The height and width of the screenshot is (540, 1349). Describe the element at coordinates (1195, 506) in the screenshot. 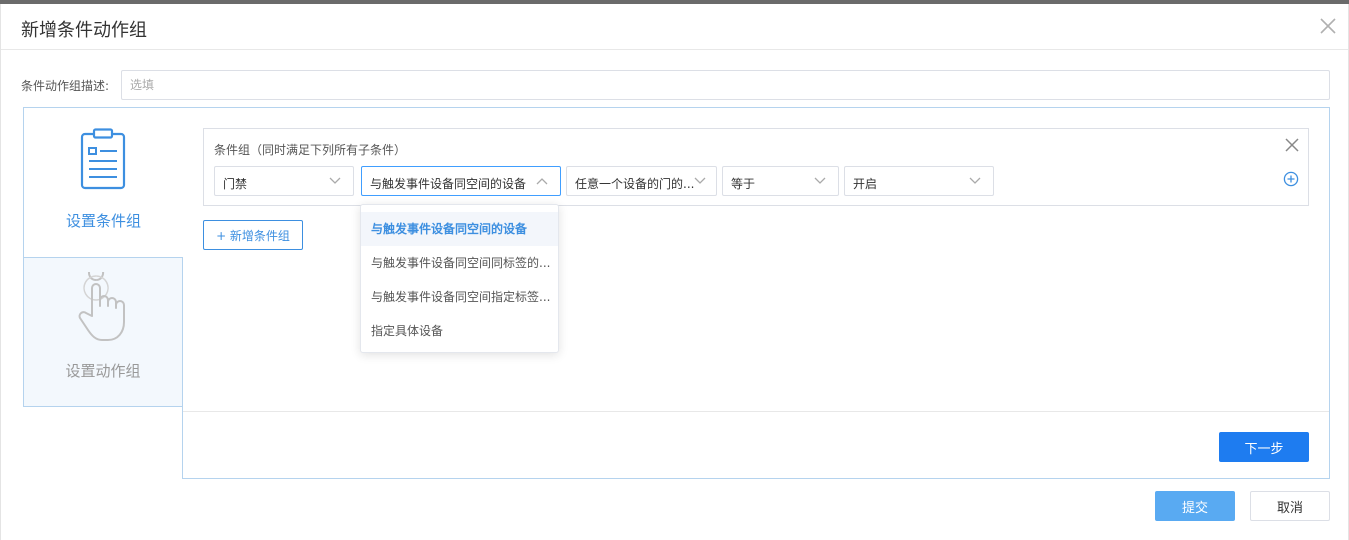

I see `submit-button: 提交` at that location.